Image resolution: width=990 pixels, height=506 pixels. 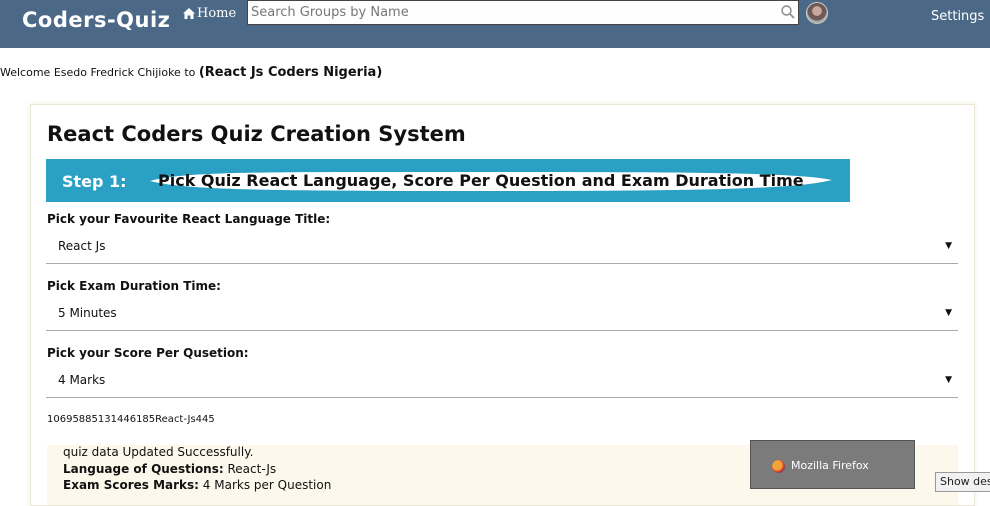 I want to click on language-select: React Js ▼, so click(x=502, y=247).